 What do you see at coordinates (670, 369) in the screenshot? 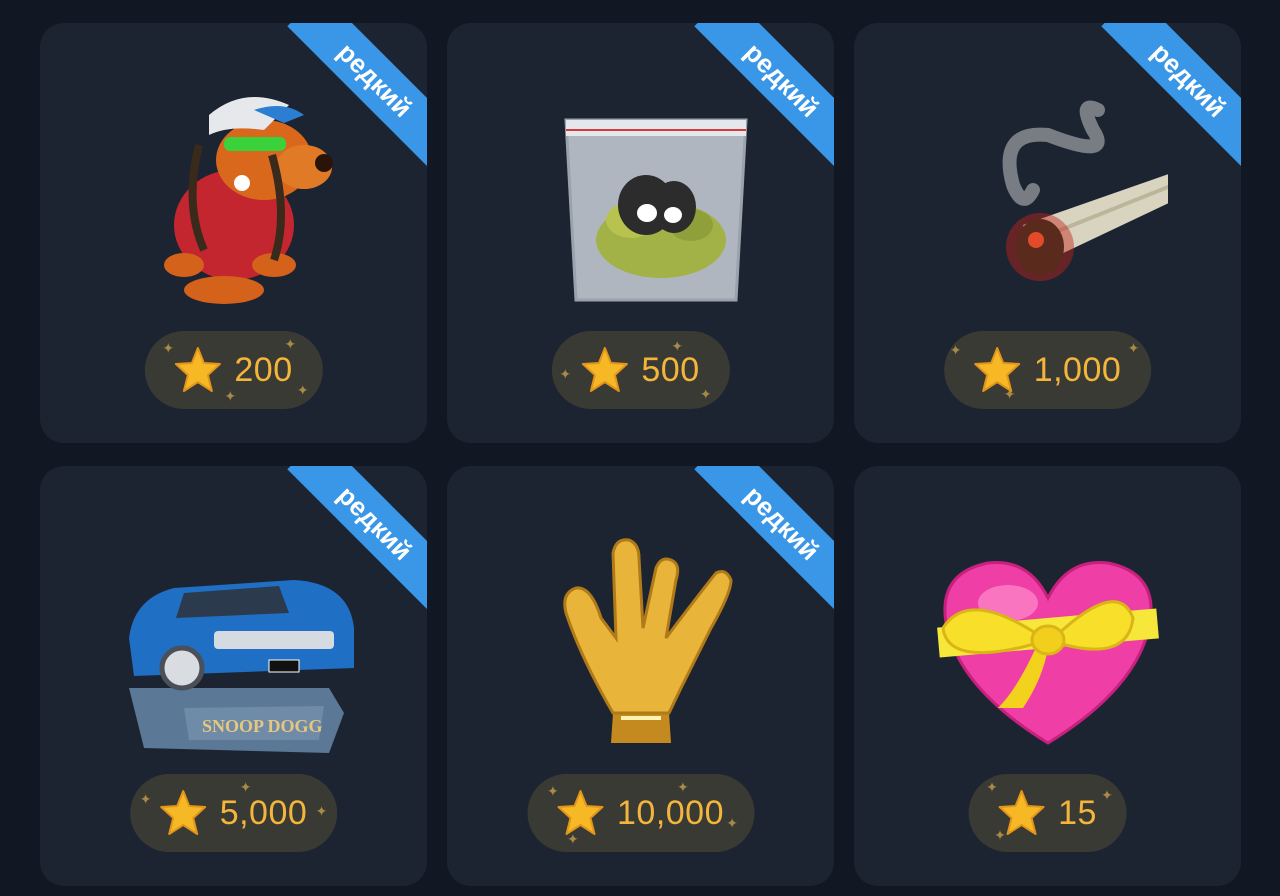
I see `price-amount: 500` at bounding box center [670, 369].